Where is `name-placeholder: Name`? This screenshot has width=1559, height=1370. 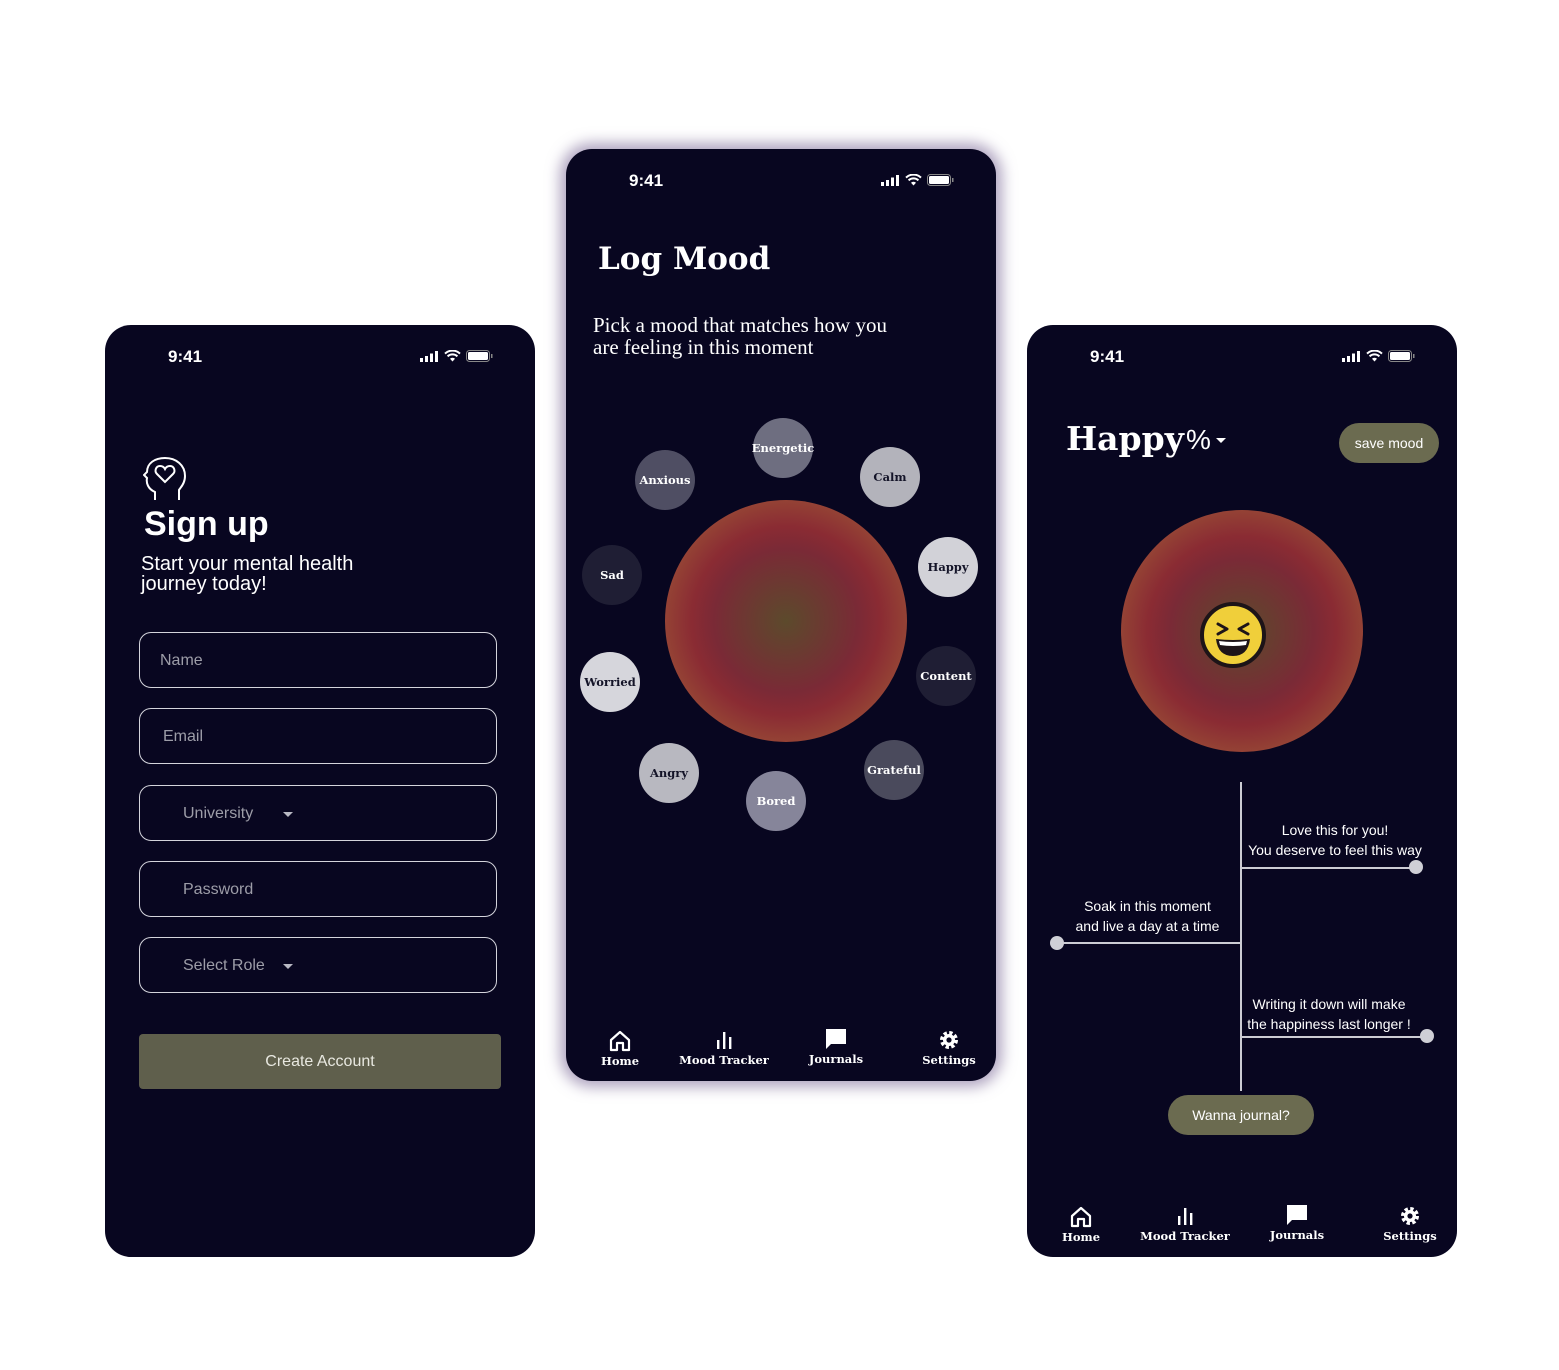
name-placeholder: Name is located at coordinates (181, 660).